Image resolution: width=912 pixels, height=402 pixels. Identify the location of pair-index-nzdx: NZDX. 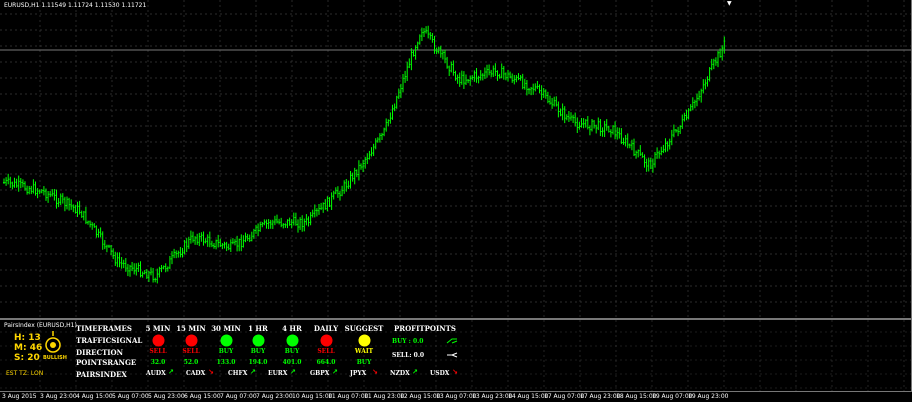
(400, 373).